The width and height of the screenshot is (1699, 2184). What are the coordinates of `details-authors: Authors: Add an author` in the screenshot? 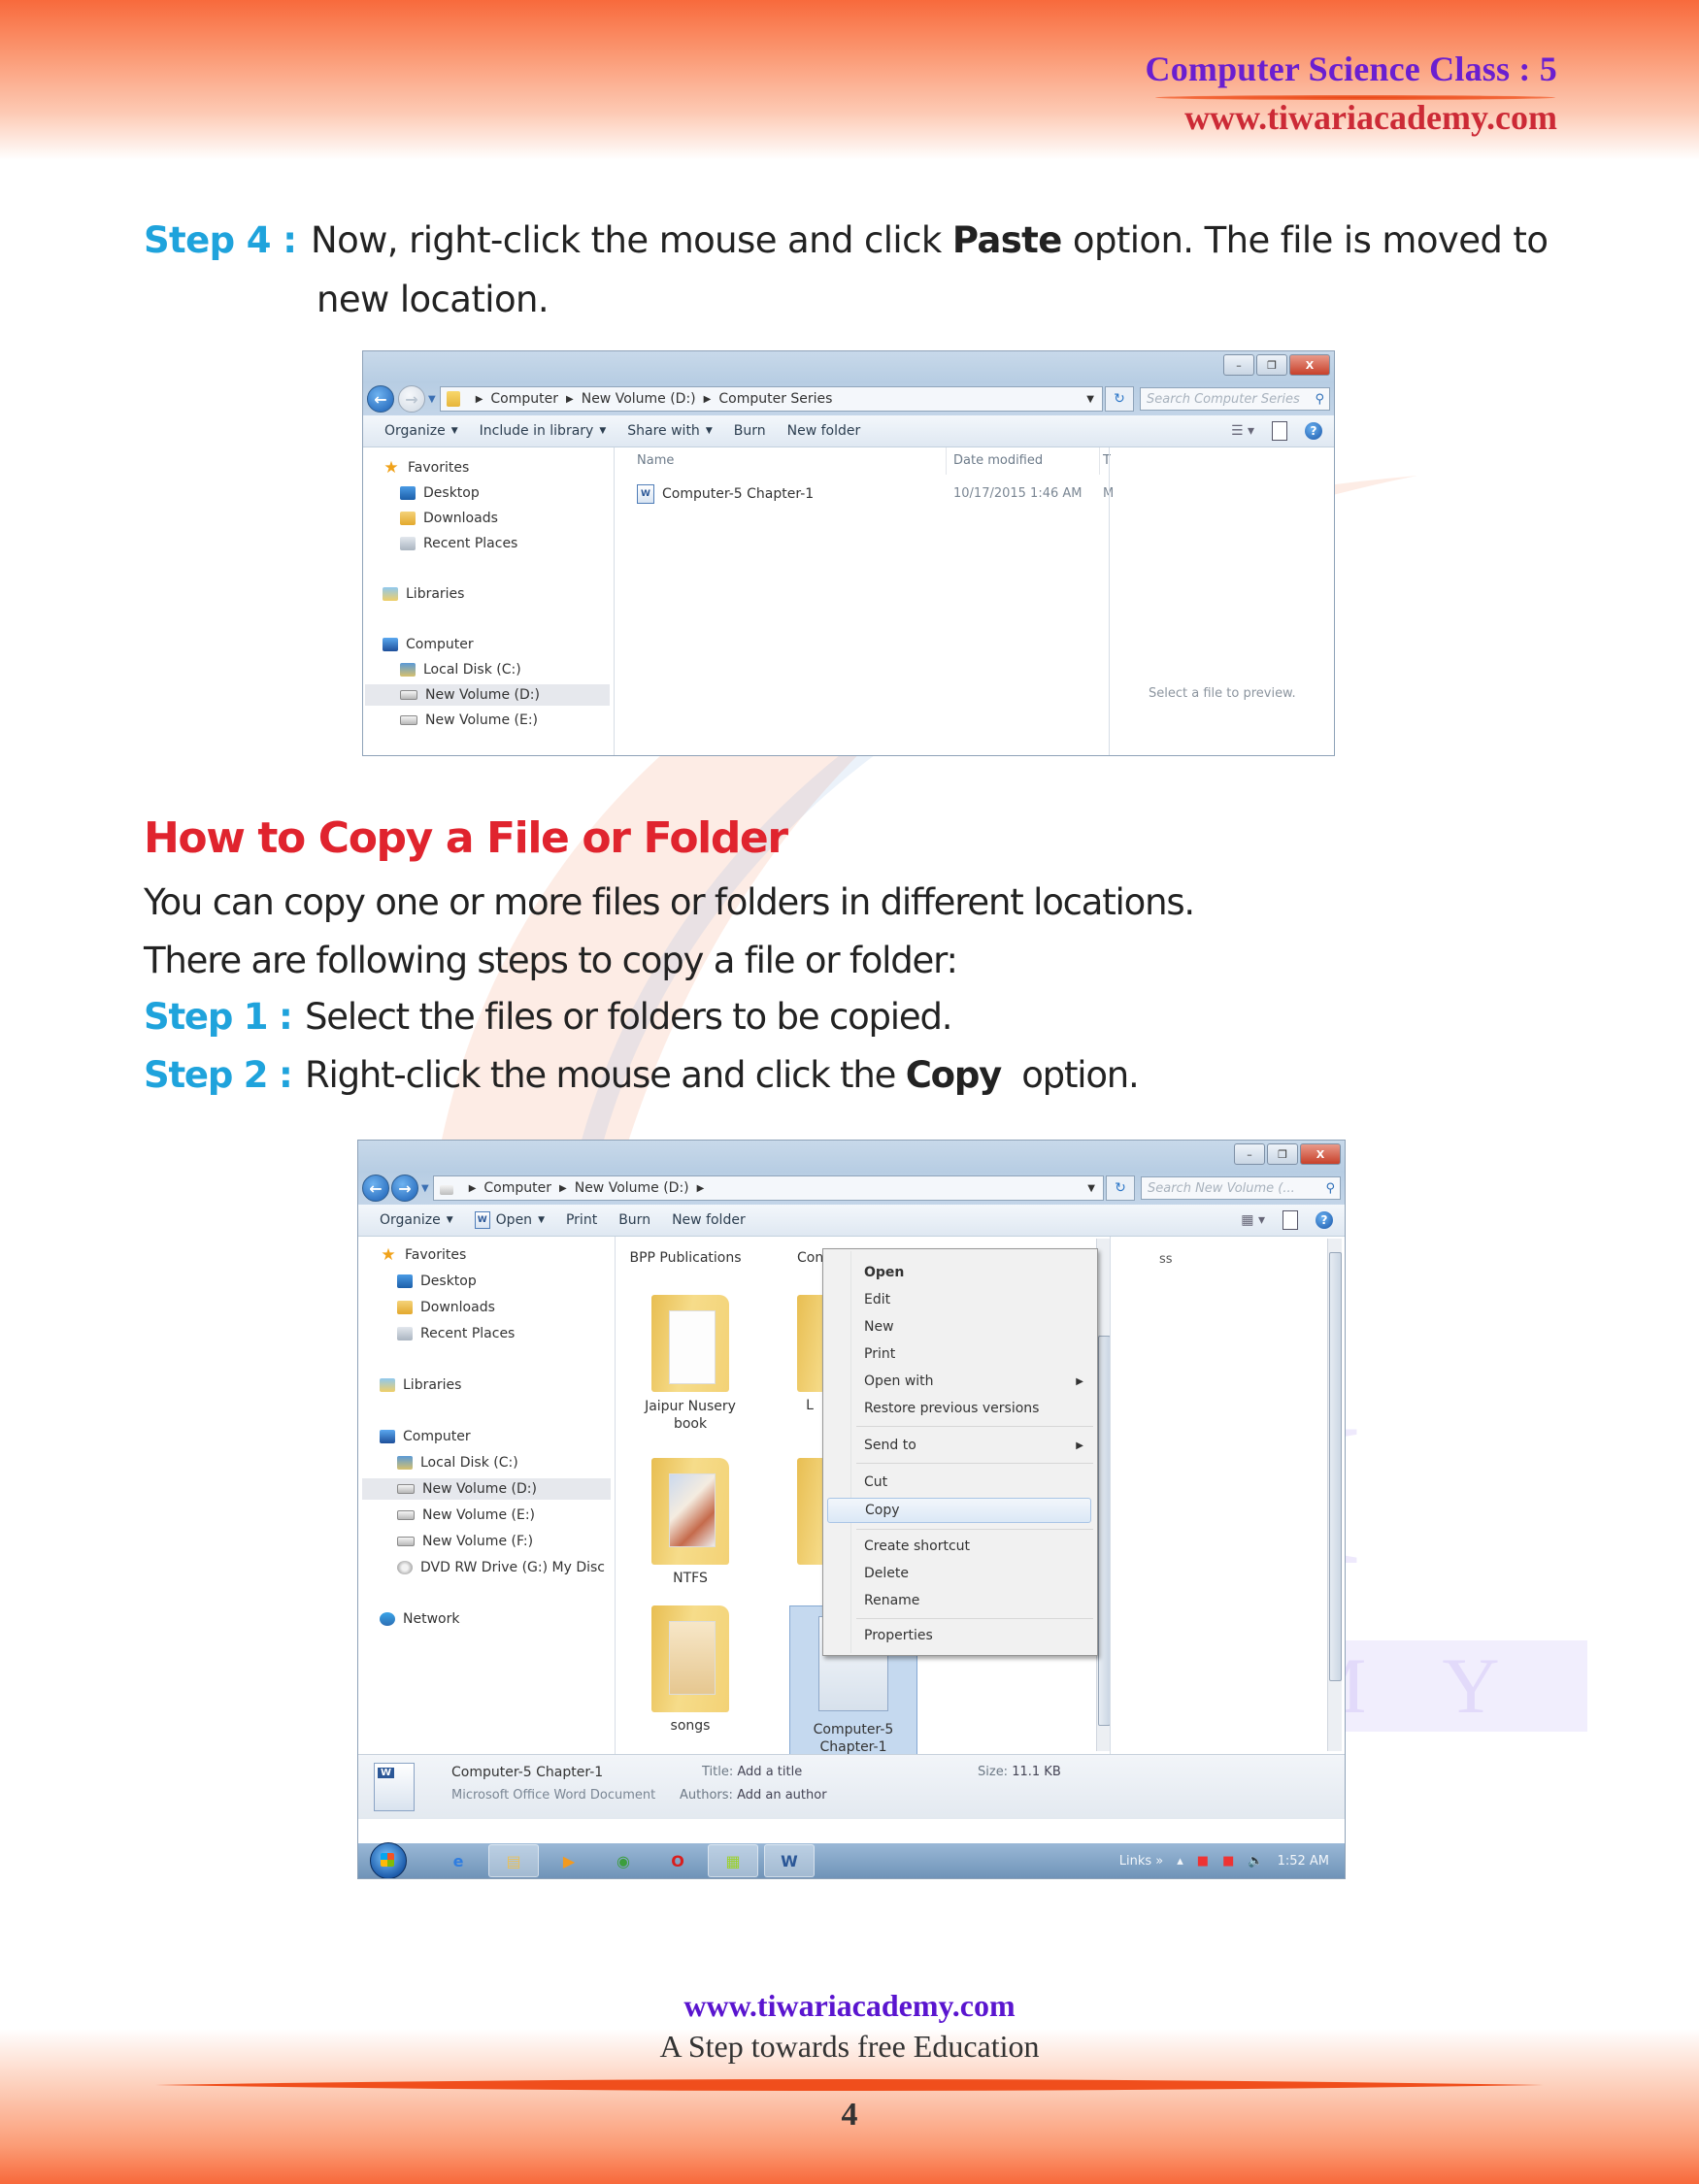 It's located at (753, 1795).